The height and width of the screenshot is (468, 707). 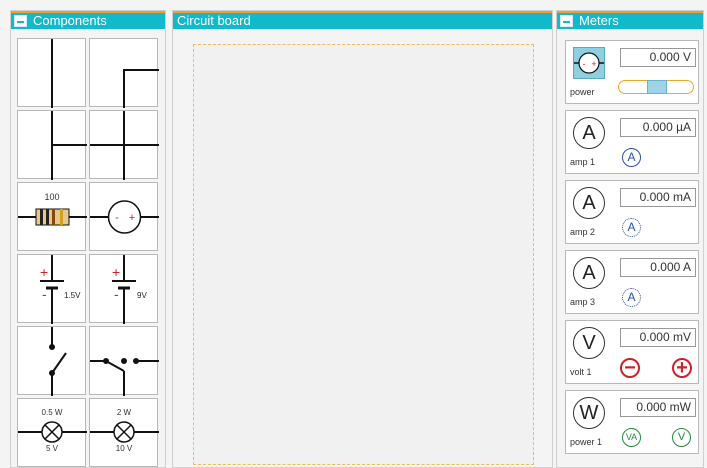 I want to click on lamp2-watt-label: 2 W, so click(x=124, y=412).